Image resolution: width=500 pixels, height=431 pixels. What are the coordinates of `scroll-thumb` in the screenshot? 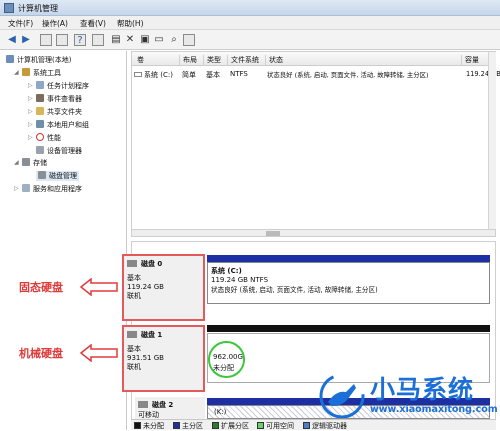 It's located at (273, 233).